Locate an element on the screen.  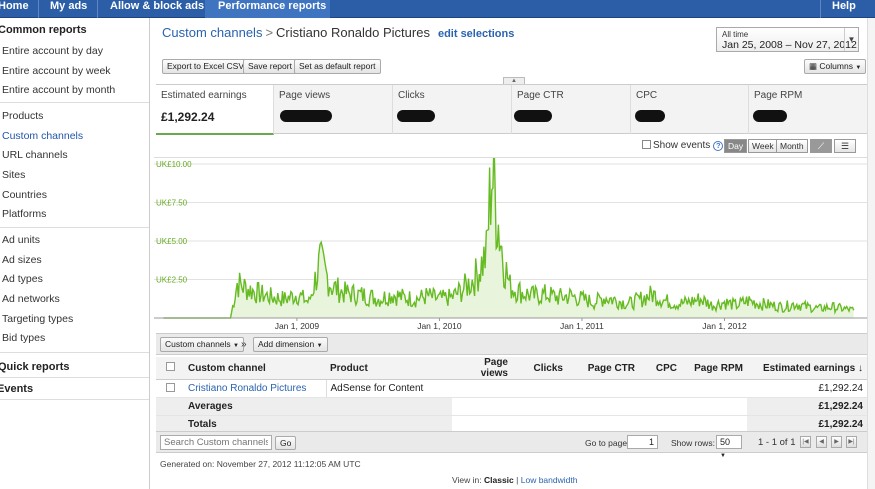
col-header-product: Product is located at coordinates (389, 368).